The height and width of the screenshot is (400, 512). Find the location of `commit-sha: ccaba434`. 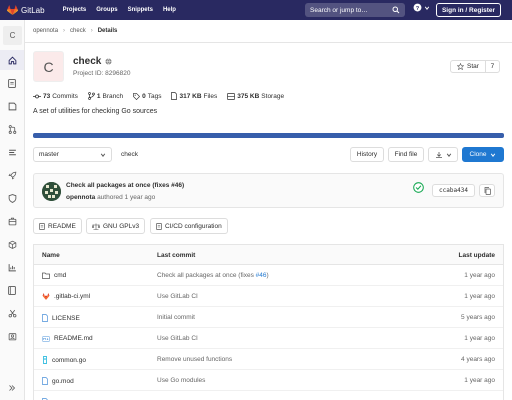

commit-sha: ccaba434 is located at coordinates (453, 190).